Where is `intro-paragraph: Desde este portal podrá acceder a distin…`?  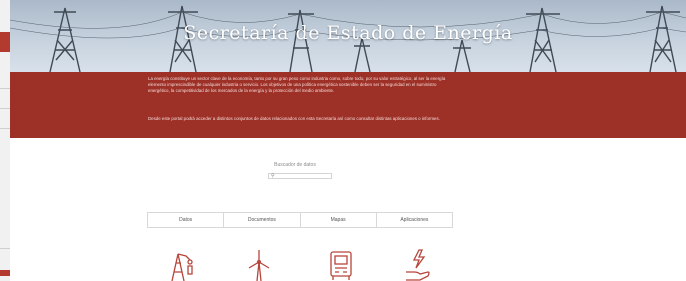
intro-paragraph: Desde este portal podrá acceder a distin… is located at coordinates (294, 118).